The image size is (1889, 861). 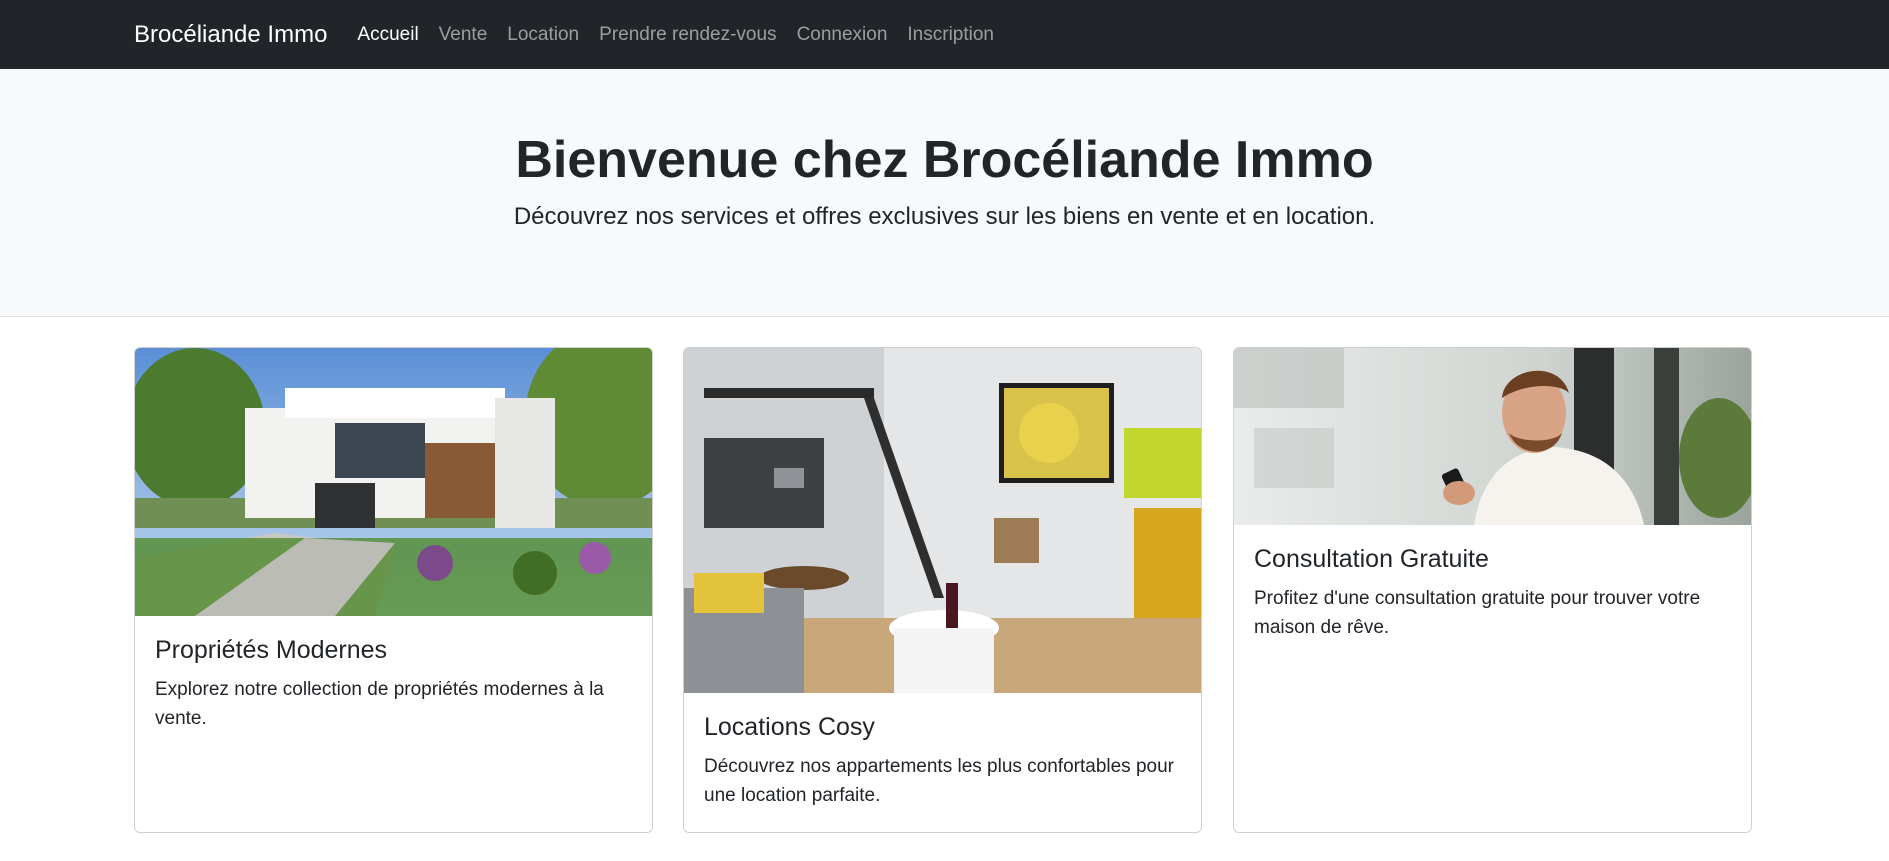 What do you see at coordinates (942, 520) in the screenshot?
I see `card-image-cosy-apartment` at bounding box center [942, 520].